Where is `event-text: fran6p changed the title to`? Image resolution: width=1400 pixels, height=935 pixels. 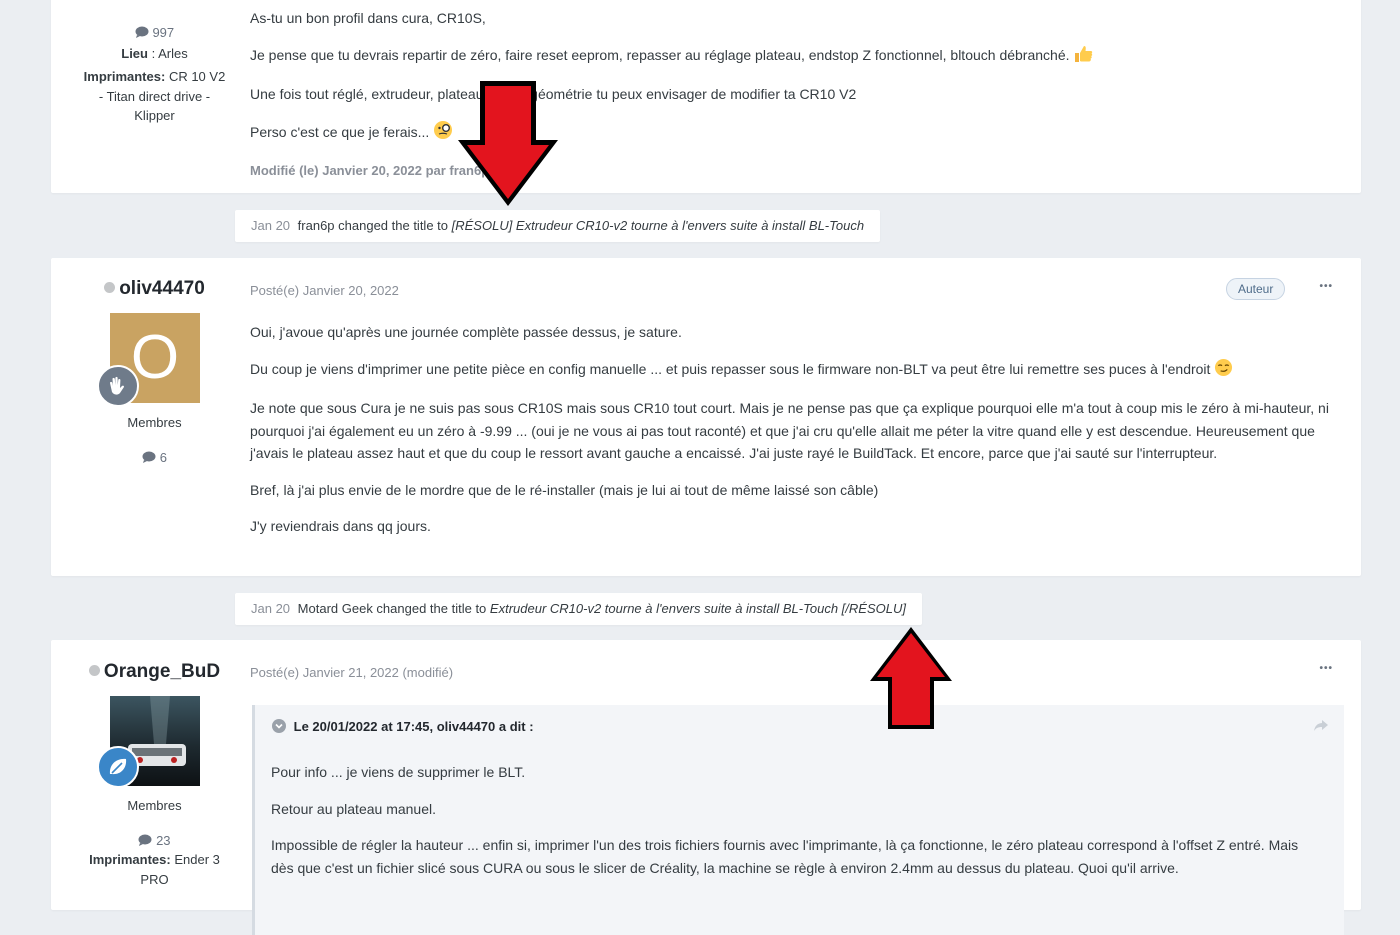 event-text: fran6p changed the title to is located at coordinates (373, 225).